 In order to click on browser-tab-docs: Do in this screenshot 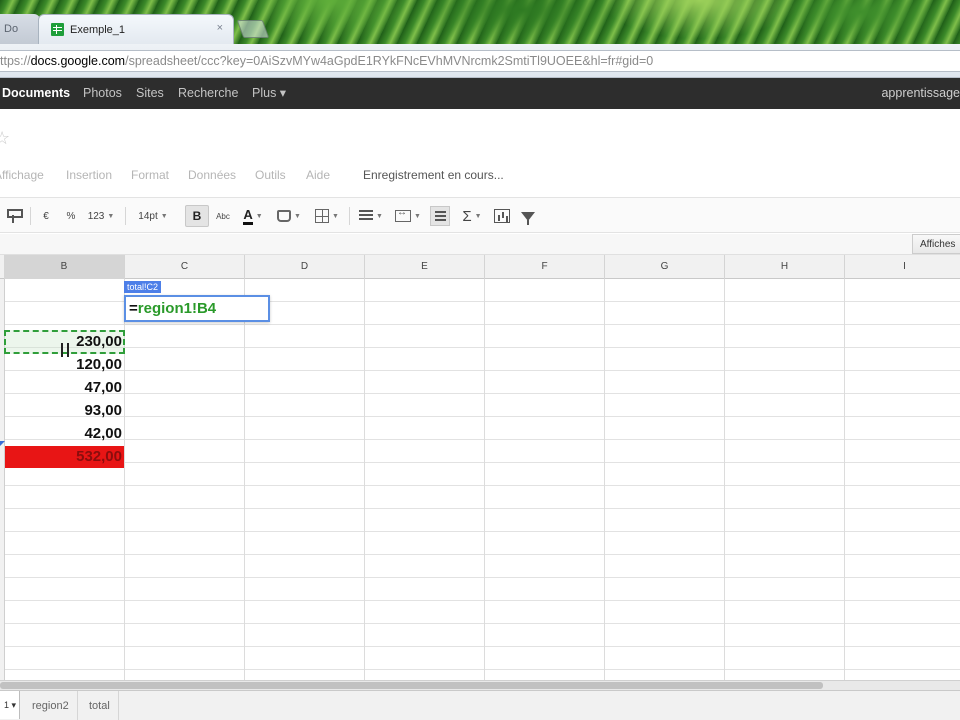, I will do `click(20, 29)`.